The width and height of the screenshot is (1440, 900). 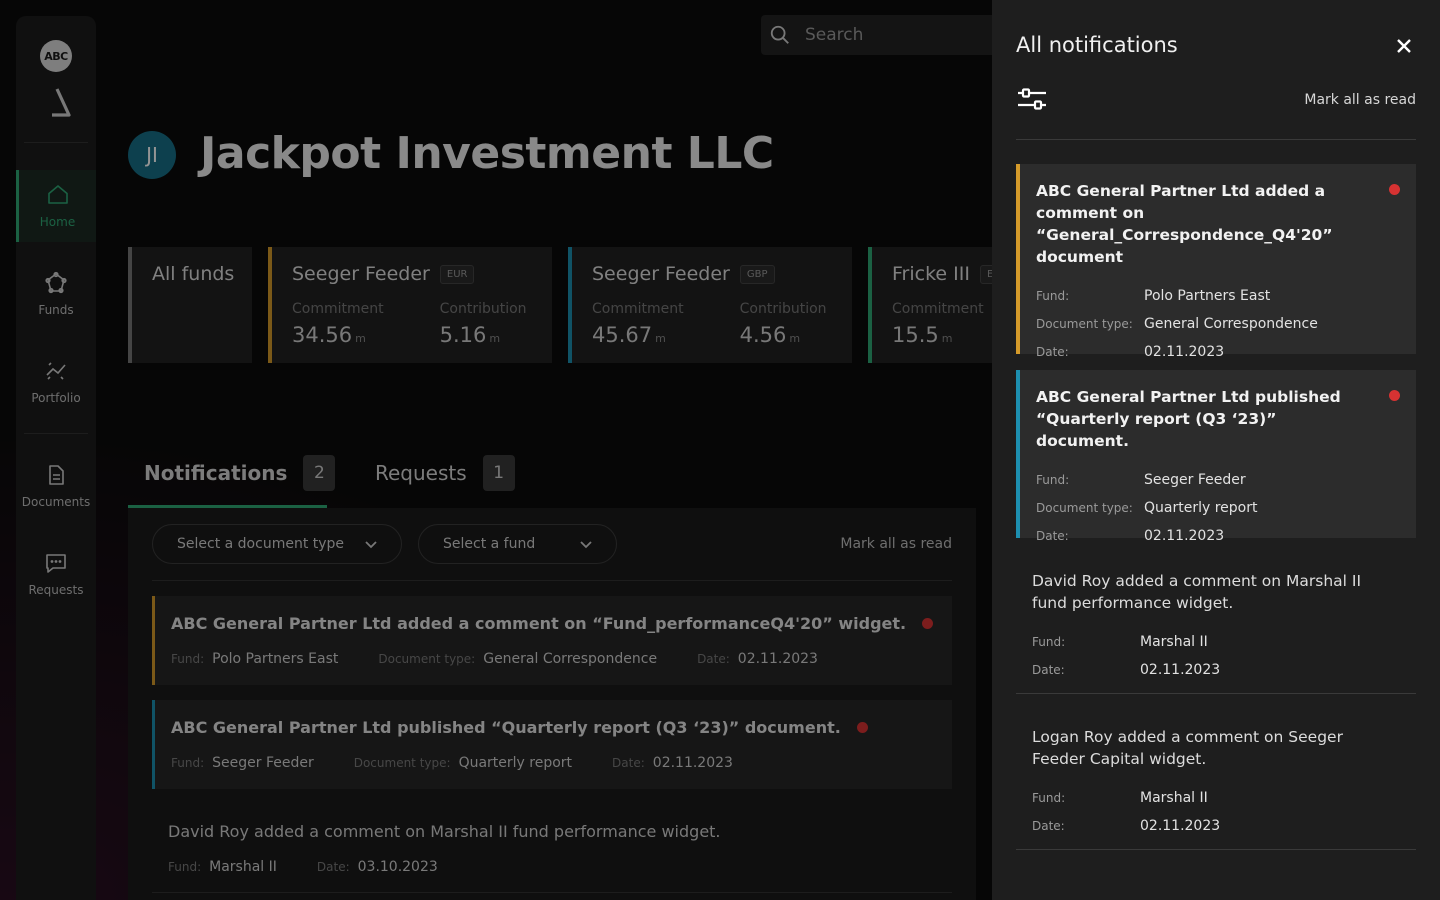 I want to click on fund-value: Seeger Feeder, so click(x=1195, y=480).